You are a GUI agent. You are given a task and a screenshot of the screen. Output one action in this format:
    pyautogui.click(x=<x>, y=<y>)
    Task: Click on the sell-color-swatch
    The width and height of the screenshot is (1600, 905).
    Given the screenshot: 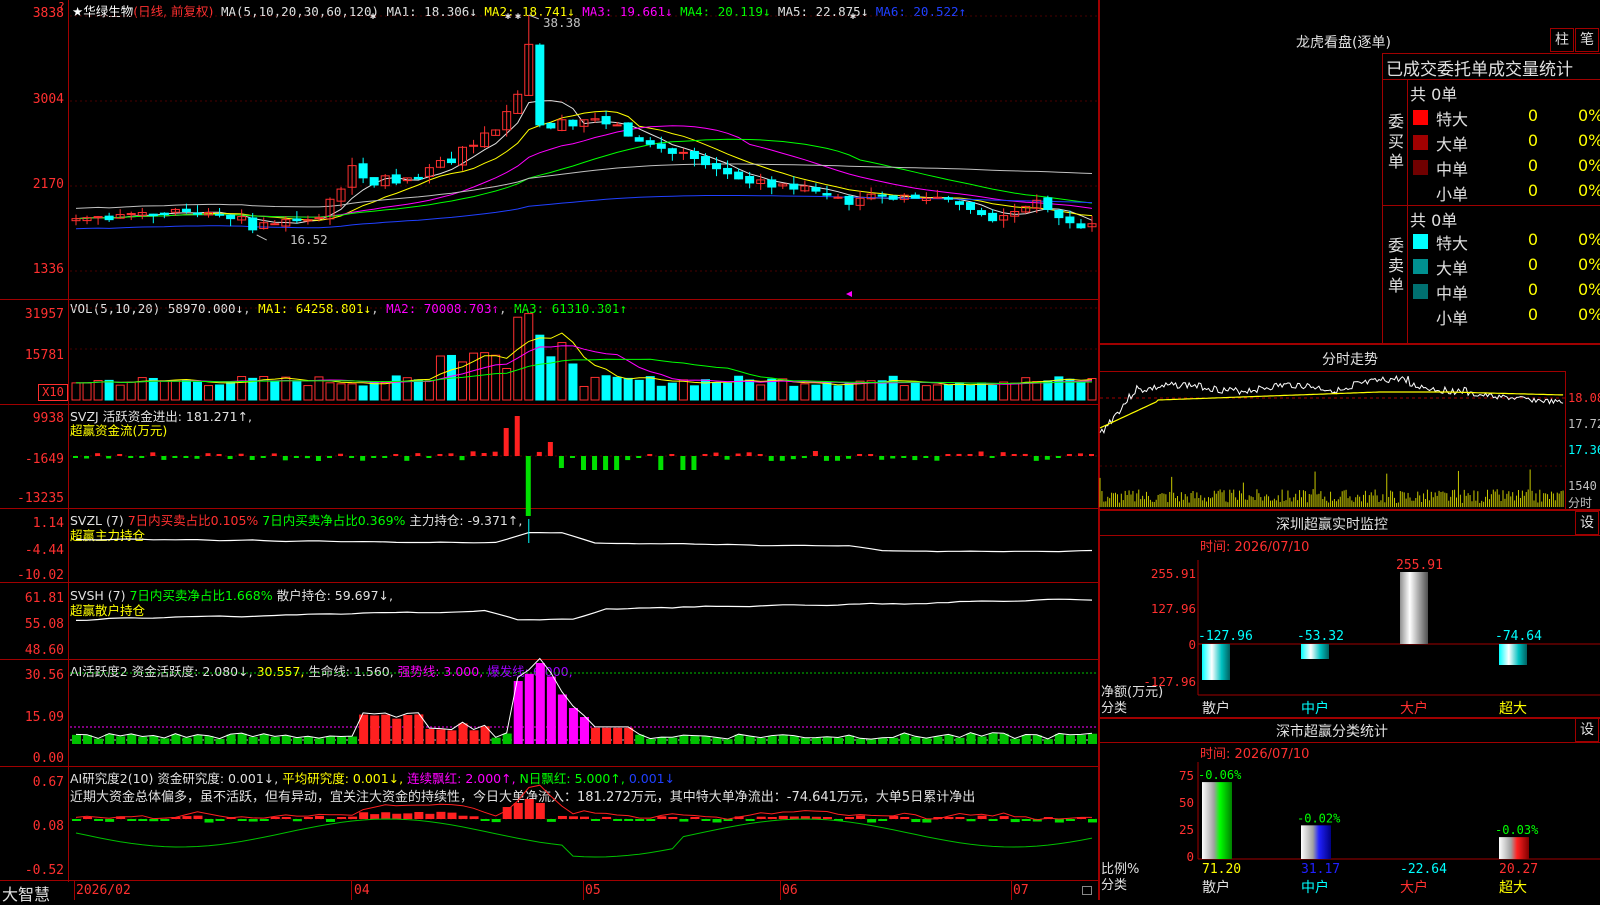 What is the action you would take?
    pyautogui.click(x=1420, y=316)
    